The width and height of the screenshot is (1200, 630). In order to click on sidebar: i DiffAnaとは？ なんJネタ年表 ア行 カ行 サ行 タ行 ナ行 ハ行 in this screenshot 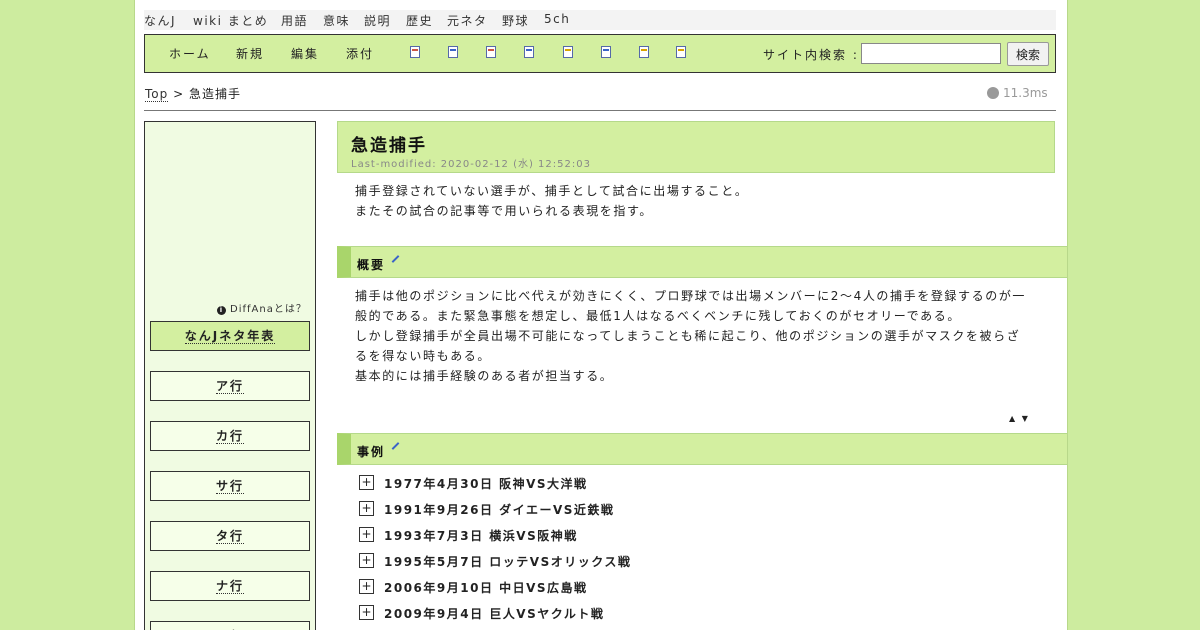, I will do `click(230, 375)`.